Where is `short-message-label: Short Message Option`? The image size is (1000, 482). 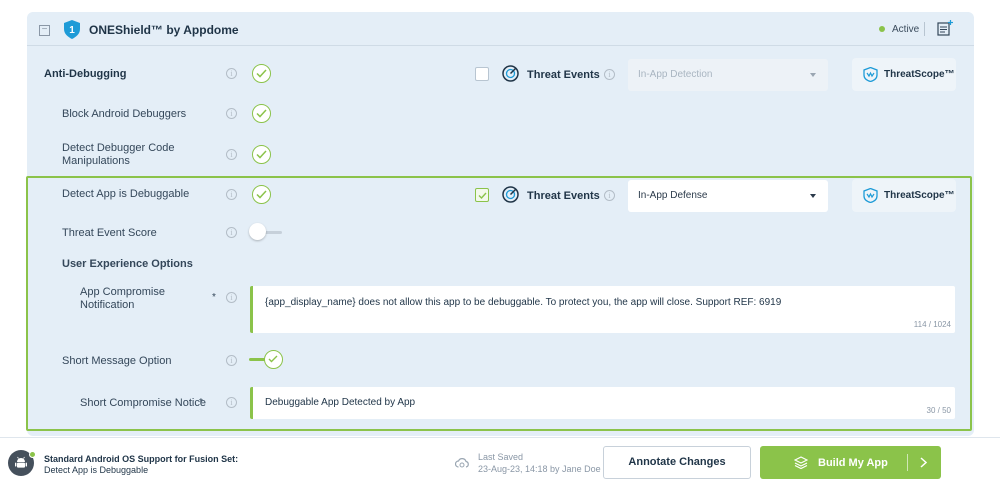 short-message-label: Short Message Option is located at coordinates (117, 361).